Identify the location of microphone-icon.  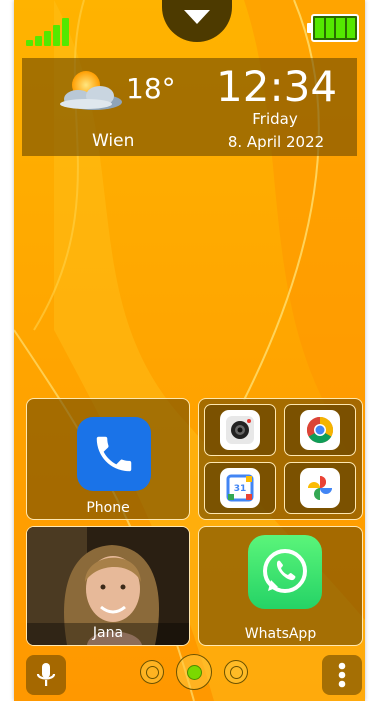
(46, 674).